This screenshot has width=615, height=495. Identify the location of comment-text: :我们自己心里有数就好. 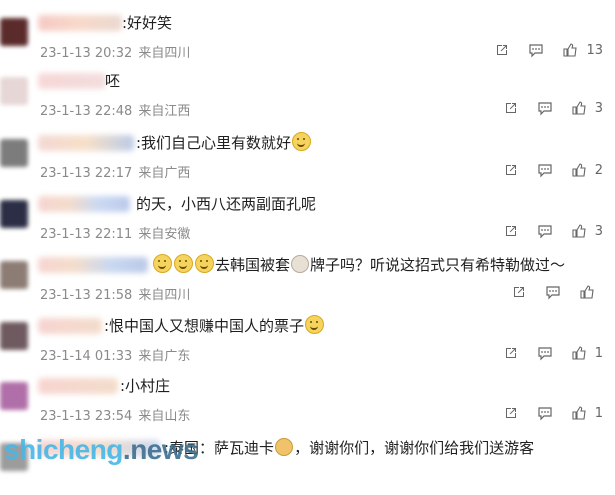
(224, 143).